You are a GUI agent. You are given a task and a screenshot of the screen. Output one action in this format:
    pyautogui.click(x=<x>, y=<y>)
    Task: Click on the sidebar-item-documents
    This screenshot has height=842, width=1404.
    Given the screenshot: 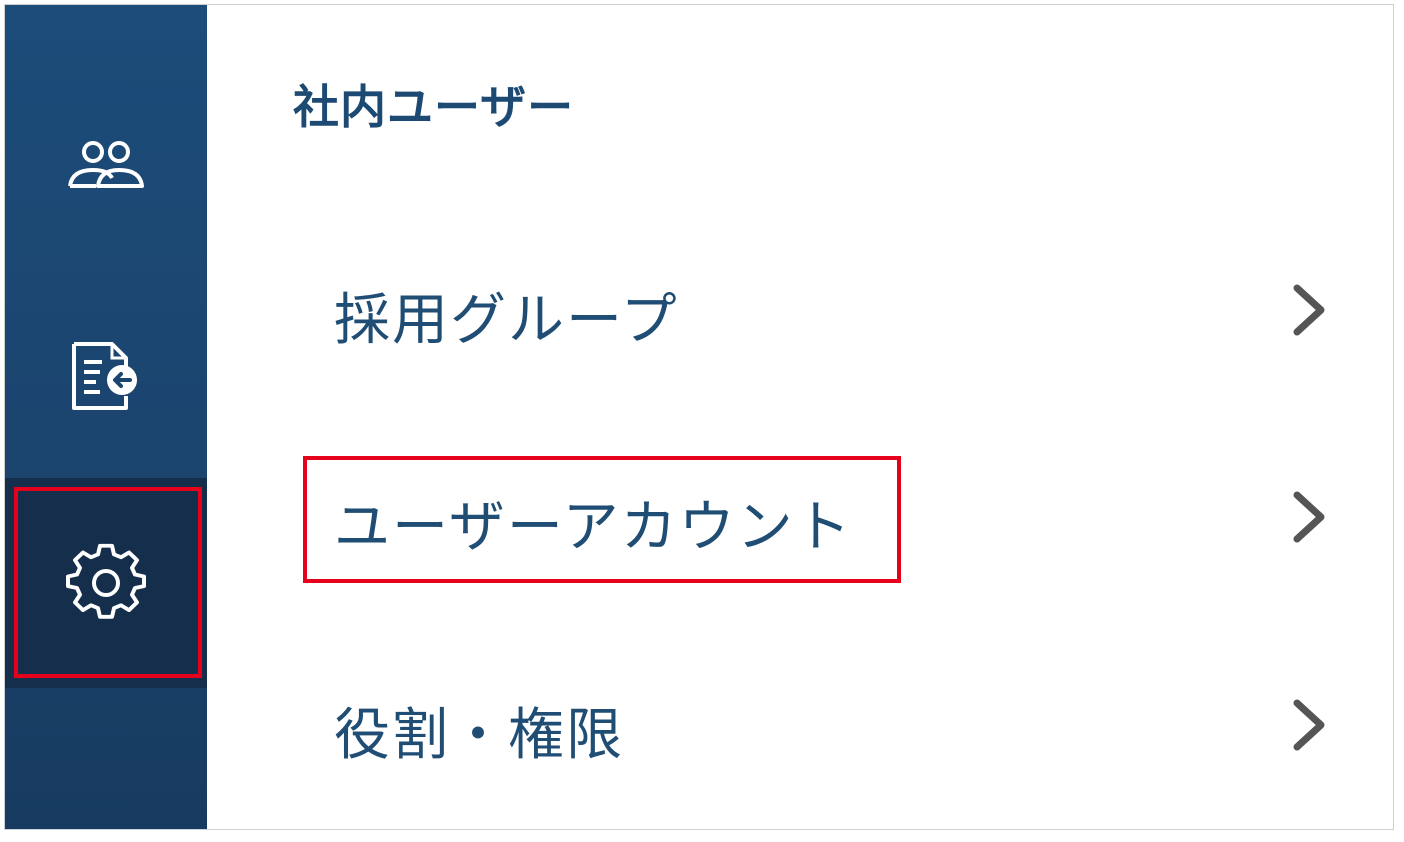 What is the action you would take?
    pyautogui.click(x=106, y=376)
    